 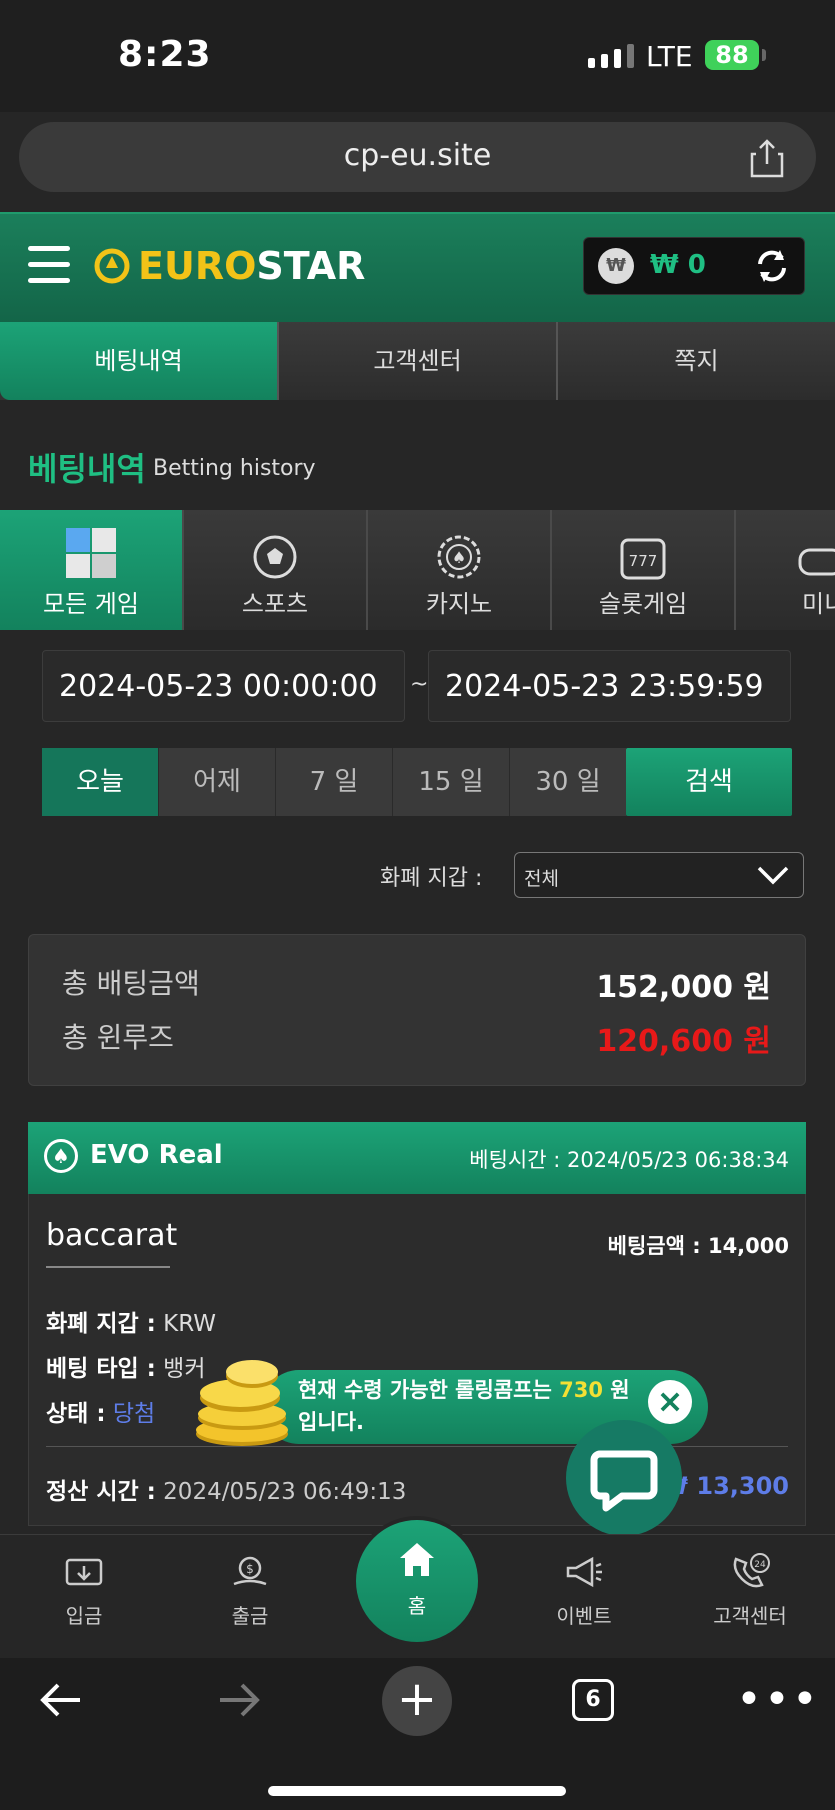 I want to click on category-all: 모든 게임, so click(x=92, y=570).